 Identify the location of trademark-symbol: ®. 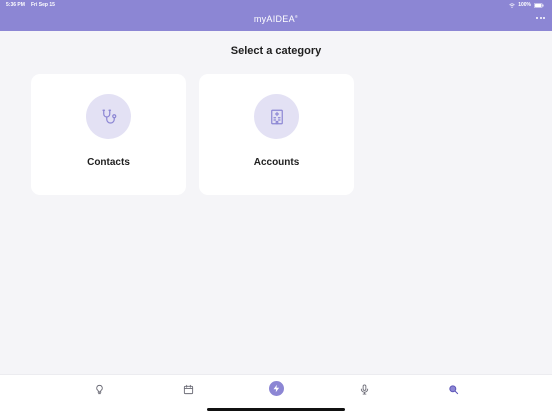
(296, 16).